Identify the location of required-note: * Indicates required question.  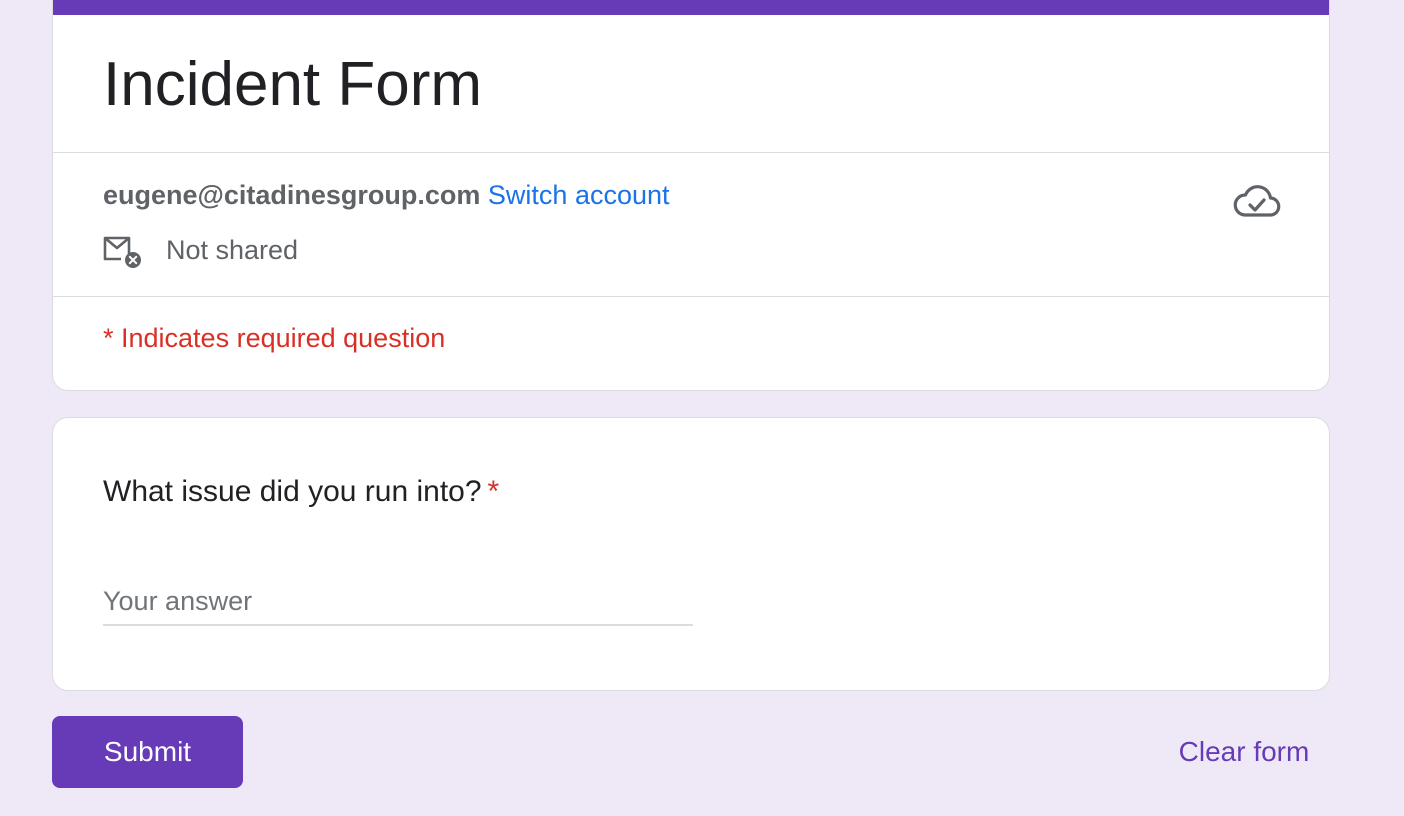
(274, 338).